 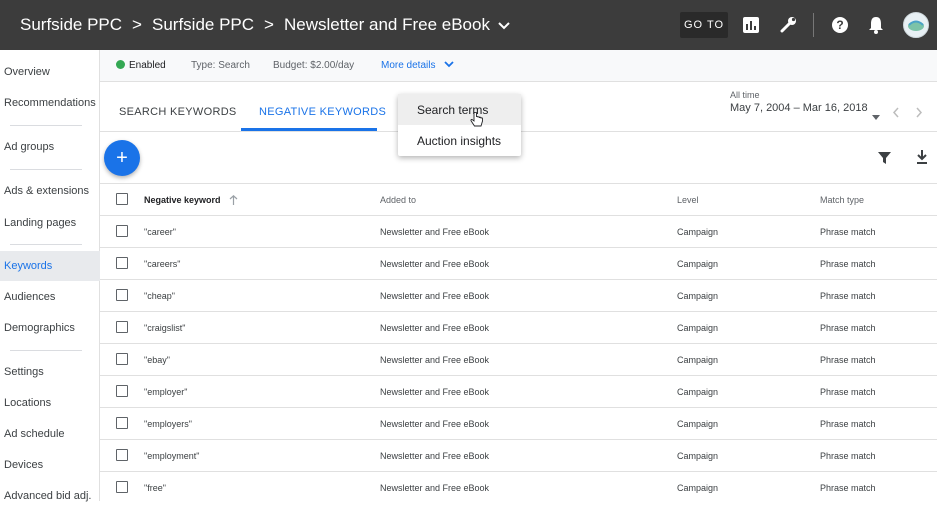 I want to click on chevron-down-icon, so click(x=504, y=25).